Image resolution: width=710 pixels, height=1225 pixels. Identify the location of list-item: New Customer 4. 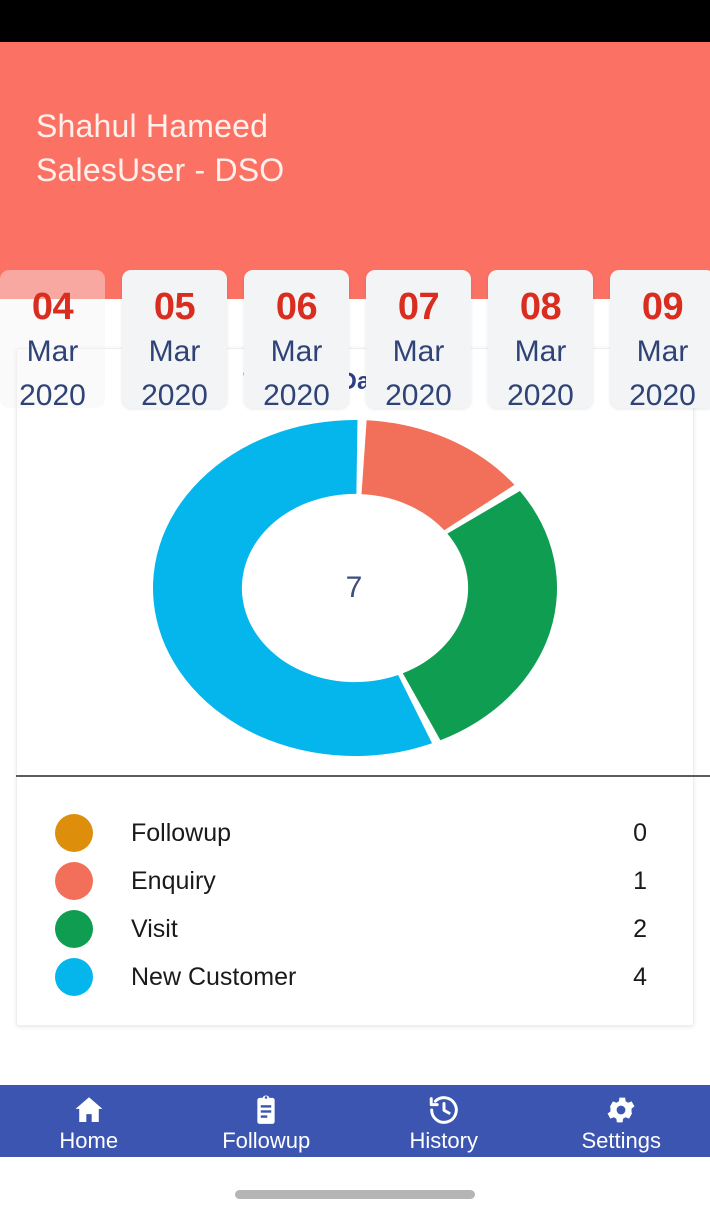
(355, 977).